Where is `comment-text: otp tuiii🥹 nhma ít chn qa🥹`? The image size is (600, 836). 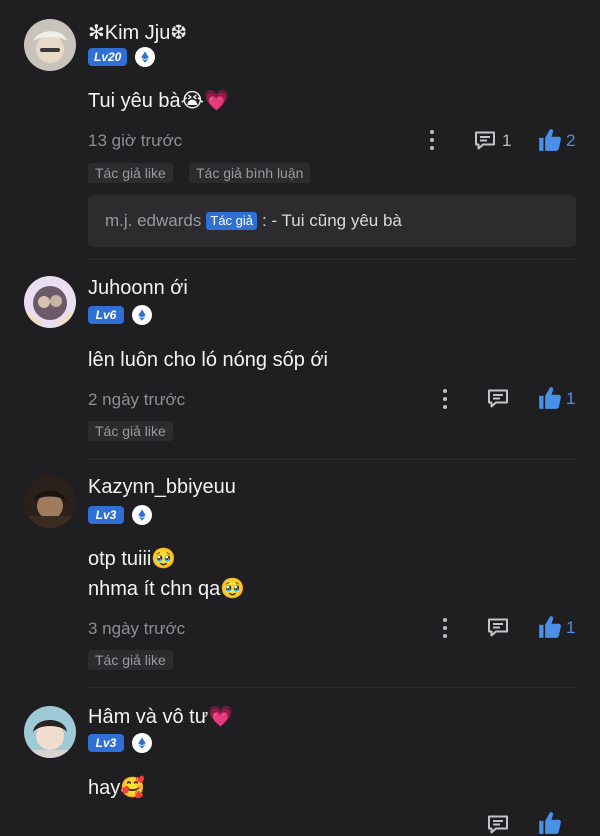 comment-text: otp tuiii🥹 nhma ít chn qa🥹 is located at coordinates (166, 574).